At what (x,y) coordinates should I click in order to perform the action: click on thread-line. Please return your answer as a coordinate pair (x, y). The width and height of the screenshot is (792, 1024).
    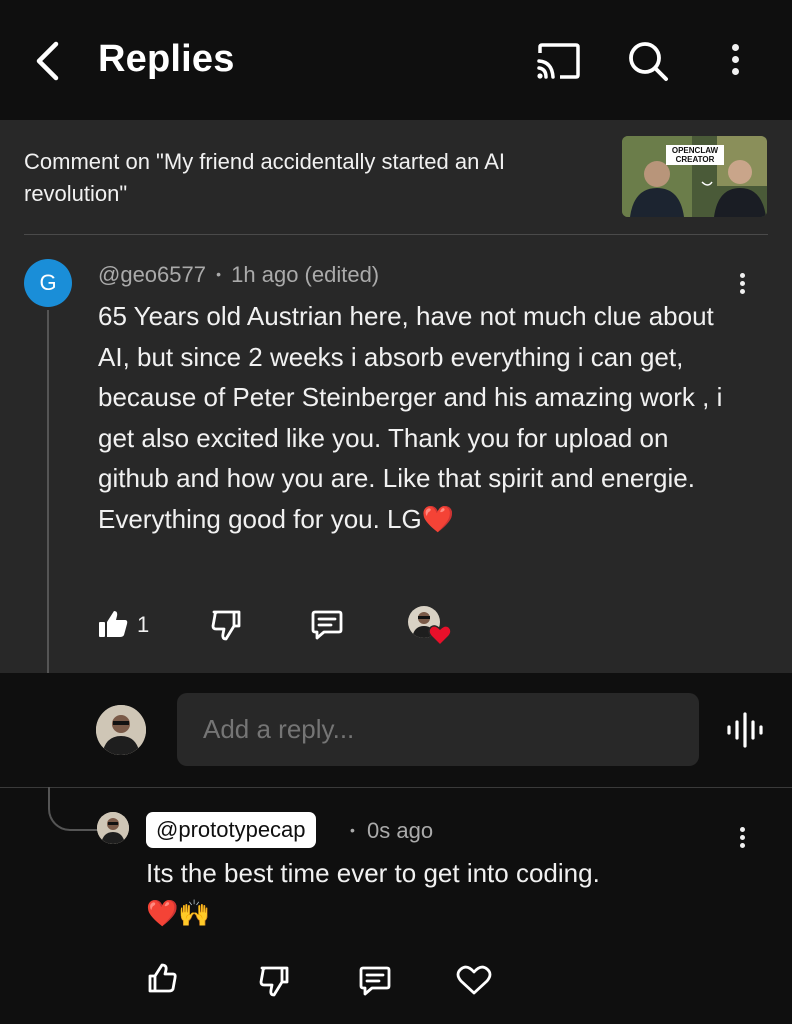
    Looking at the image, I should click on (48, 491).